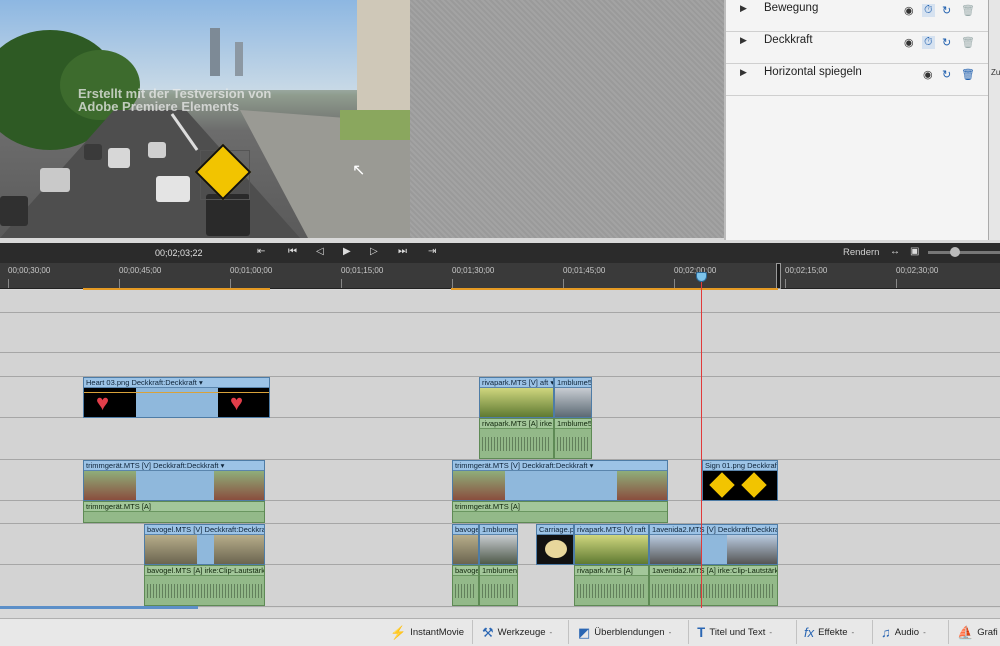  I want to click on audio-button: ♫ Audio -, so click(903, 632).